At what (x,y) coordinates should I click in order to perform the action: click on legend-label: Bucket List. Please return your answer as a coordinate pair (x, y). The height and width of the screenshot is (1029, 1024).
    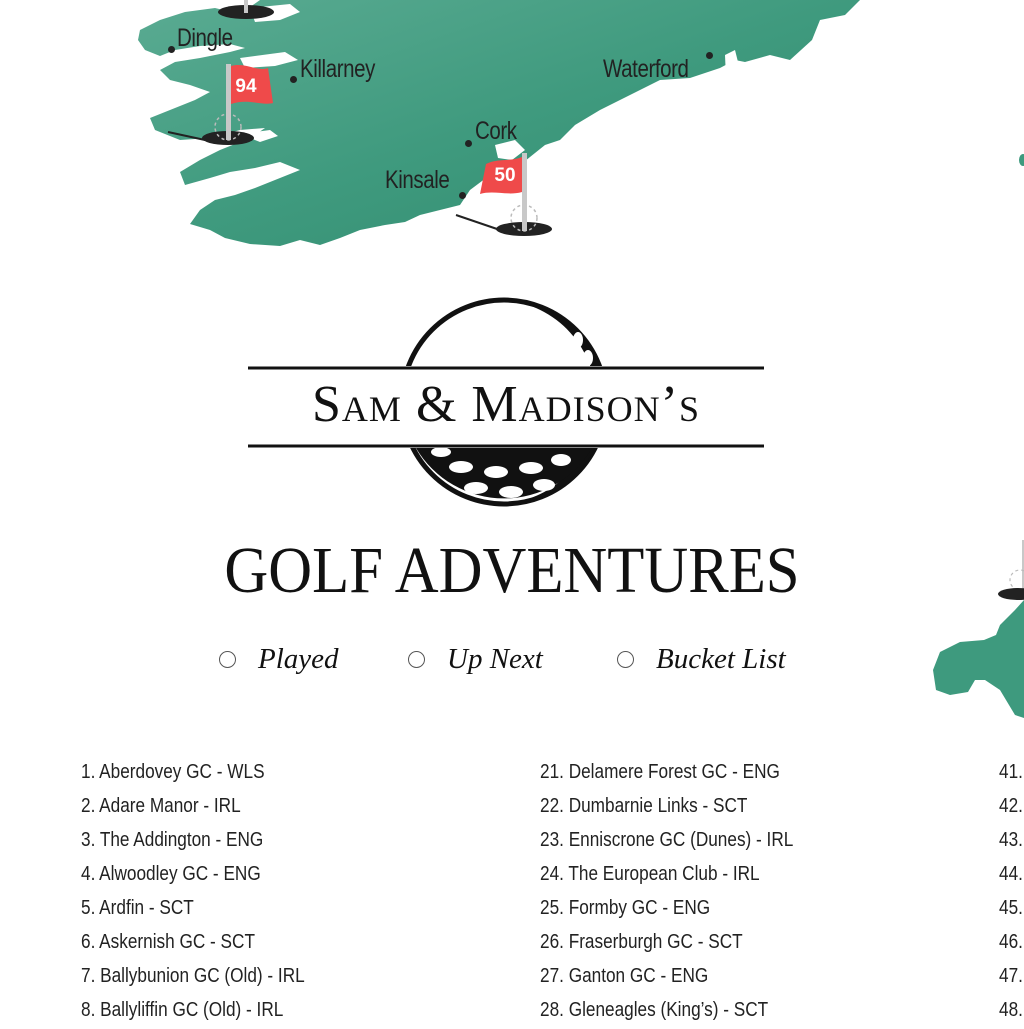
    Looking at the image, I should click on (721, 659).